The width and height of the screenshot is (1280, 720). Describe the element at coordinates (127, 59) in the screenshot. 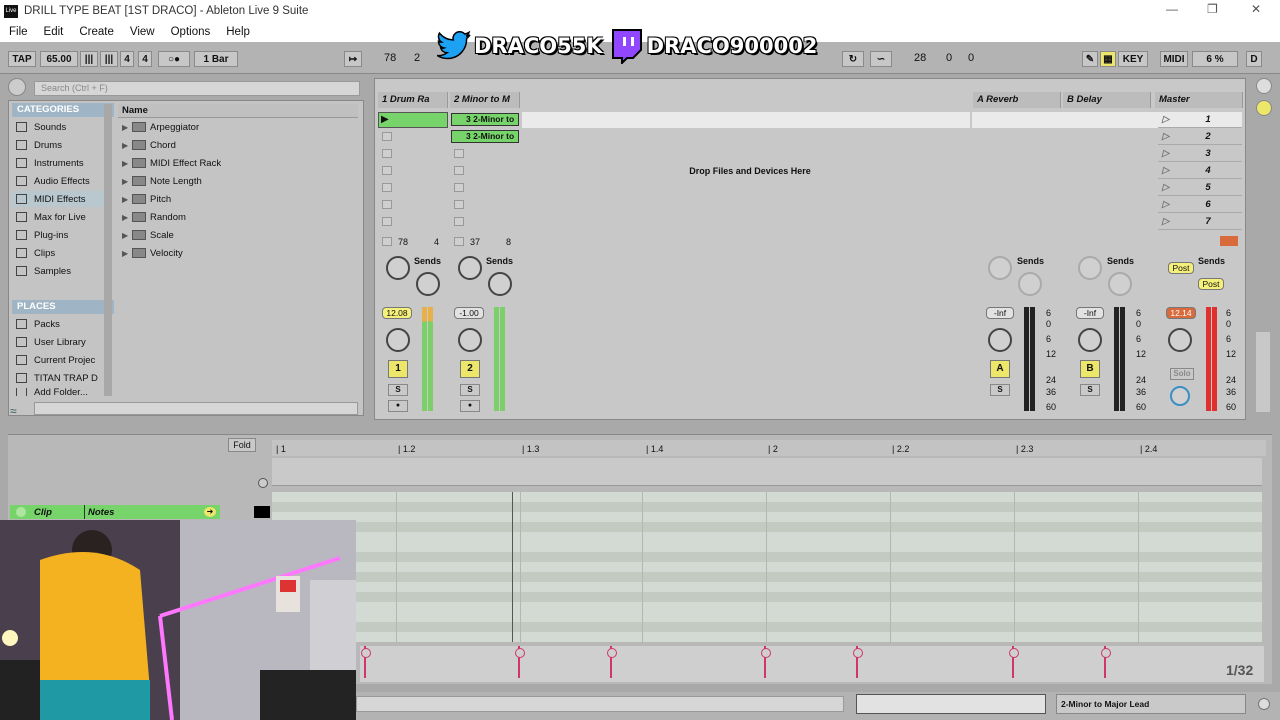

I see `time-sig-numerator: 4` at that location.